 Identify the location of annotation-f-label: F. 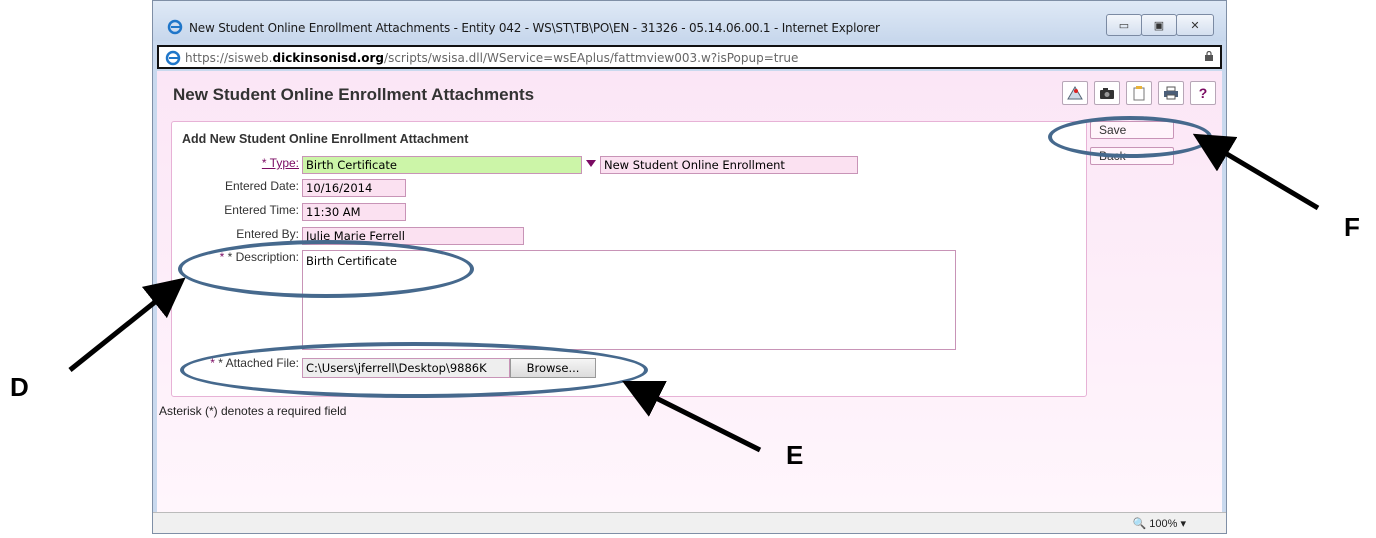
(1352, 227).